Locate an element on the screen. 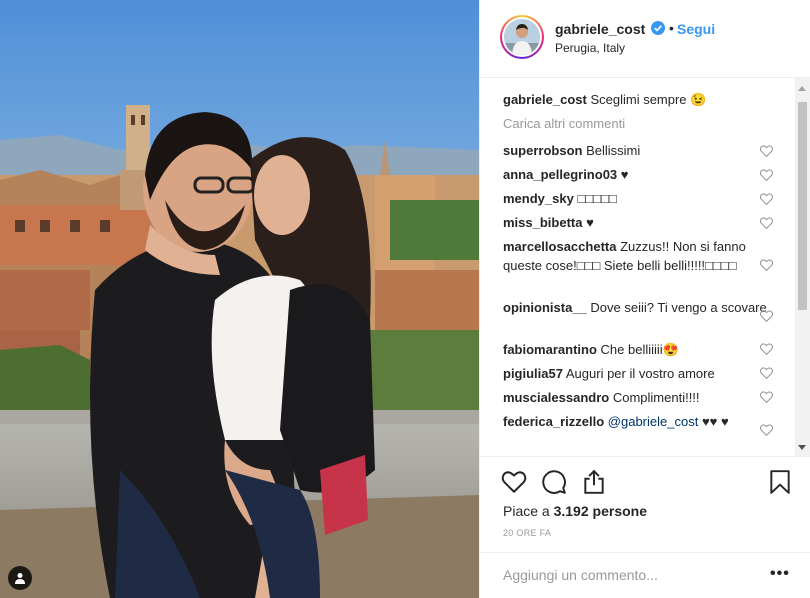  likes-number: 3.192 is located at coordinates (571, 511).